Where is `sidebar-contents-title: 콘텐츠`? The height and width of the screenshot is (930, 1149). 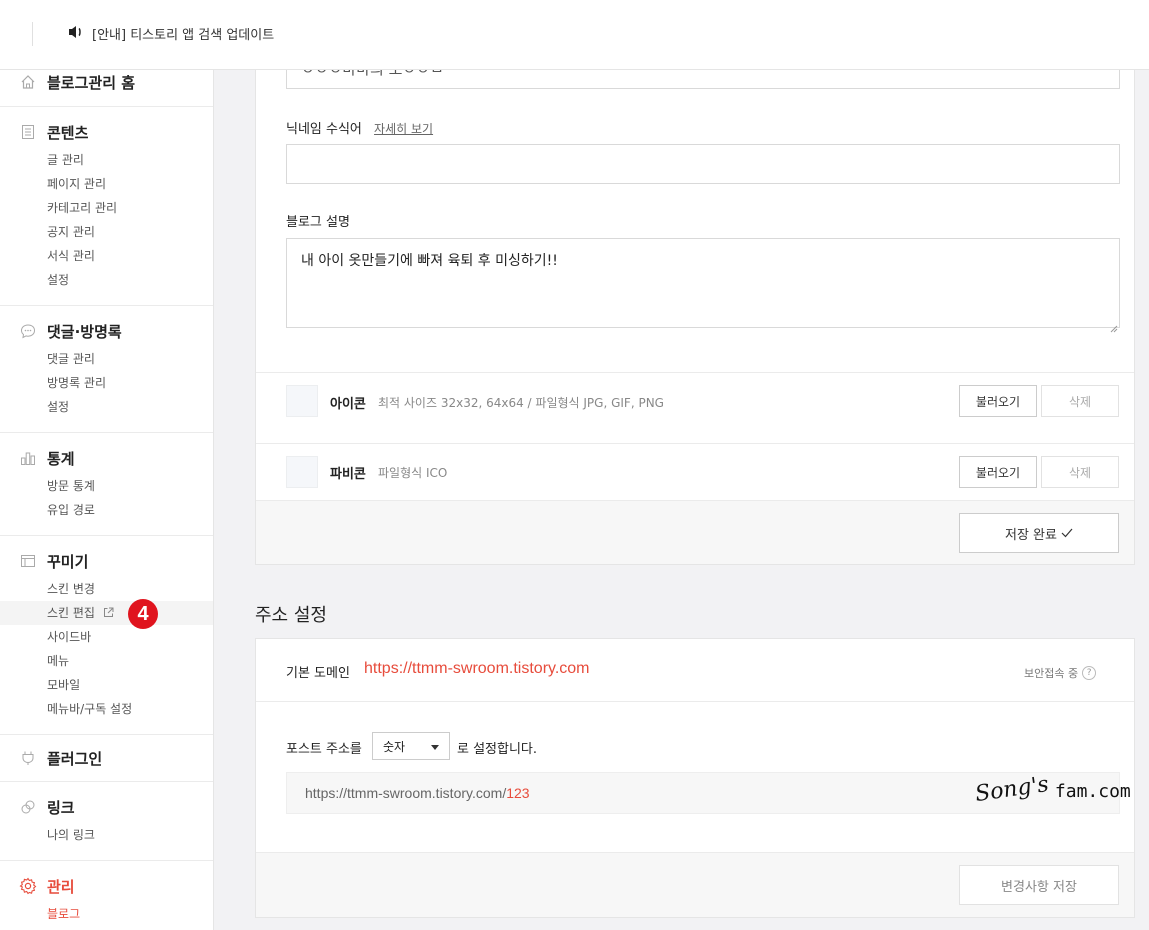 sidebar-contents-title: 콘텐츠 is located at coordinates (68, 132).